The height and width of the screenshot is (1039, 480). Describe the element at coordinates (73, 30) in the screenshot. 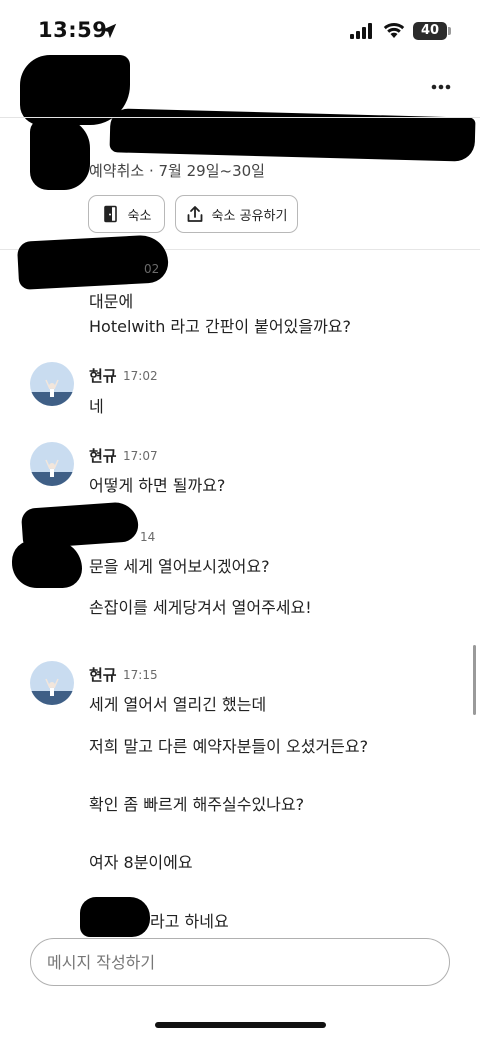

I see `status-time: 13:59` at that location.